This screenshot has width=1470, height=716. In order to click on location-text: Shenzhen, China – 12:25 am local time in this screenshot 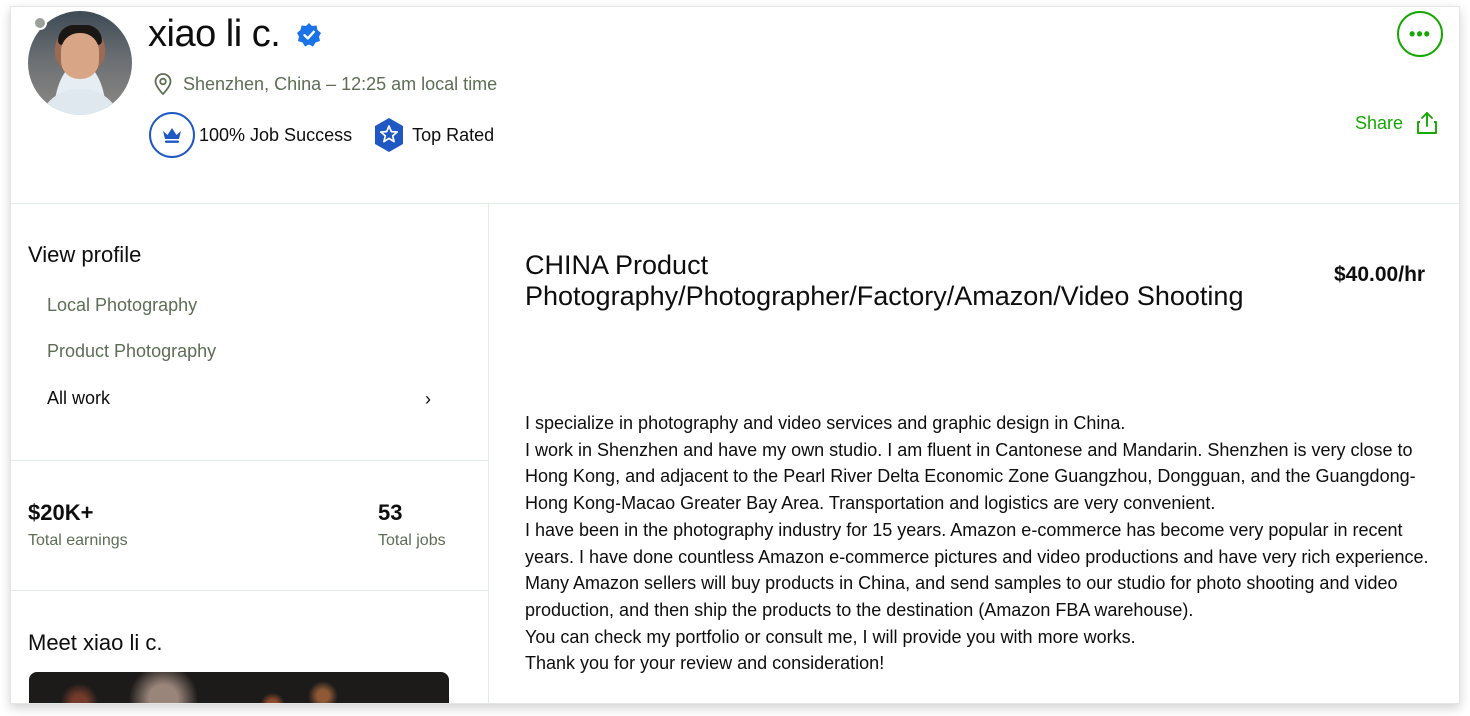, I will do `click(340, 83)`.